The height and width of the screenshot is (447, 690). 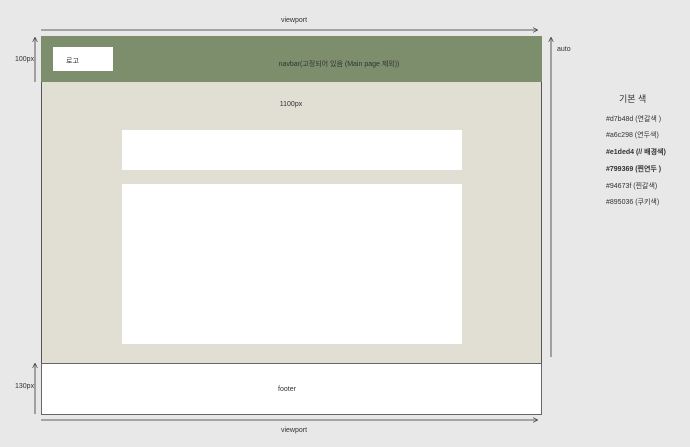 What do you see at coordinates (292, 150) in the screenshot?
I see `content-box-top` at bounding box center [292, 150].